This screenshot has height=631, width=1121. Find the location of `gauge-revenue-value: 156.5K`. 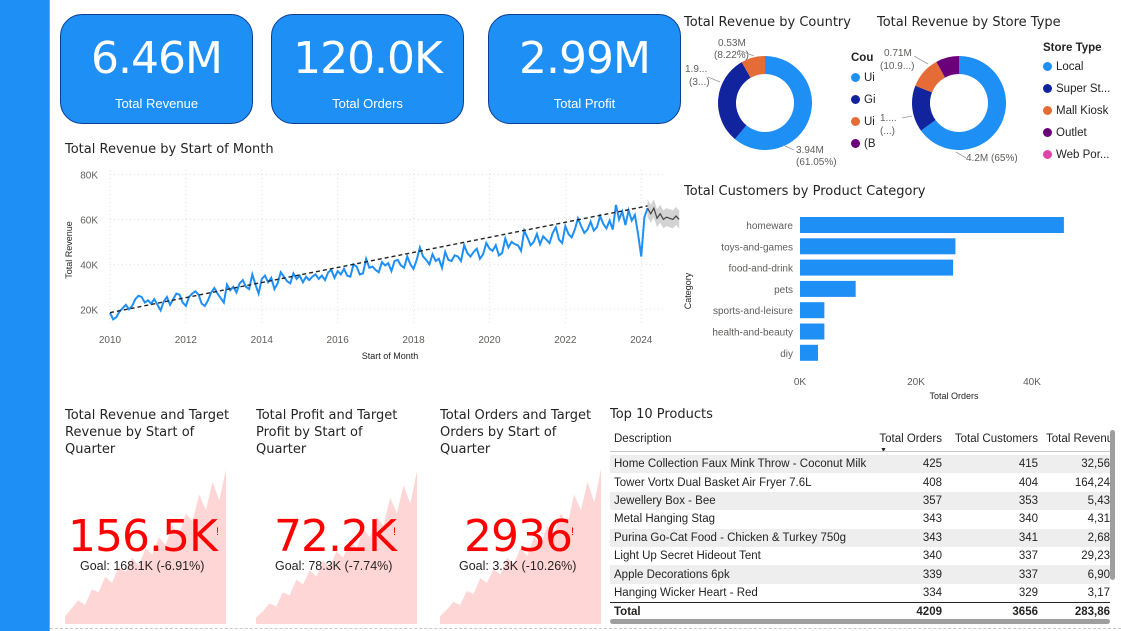

gauge-revenue-value: 156.5K is located at coordinates (143, 536).